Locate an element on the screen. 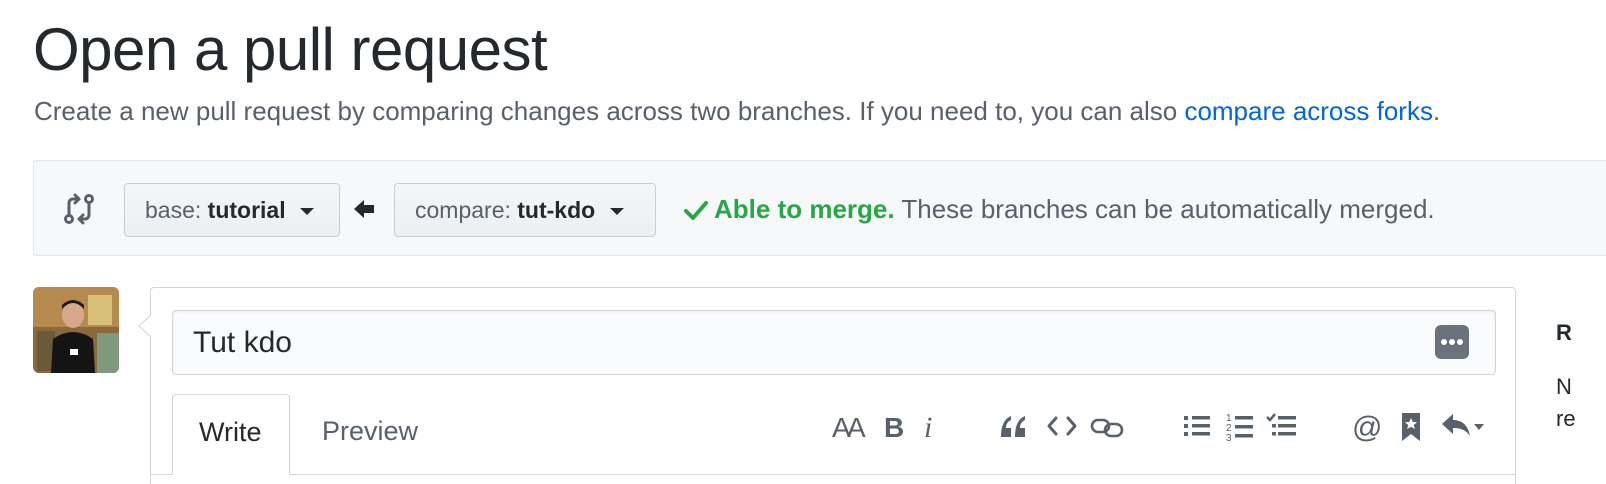 The width and height of the screenshot is (1606, 484). mention-icon: @ is located at coordinates (1368, 427).